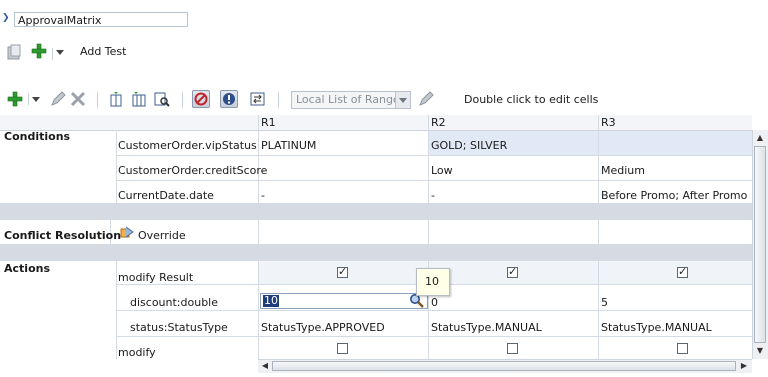 The image size is (768, 377). I want to click on add-rule-icon, so click(15, 99).